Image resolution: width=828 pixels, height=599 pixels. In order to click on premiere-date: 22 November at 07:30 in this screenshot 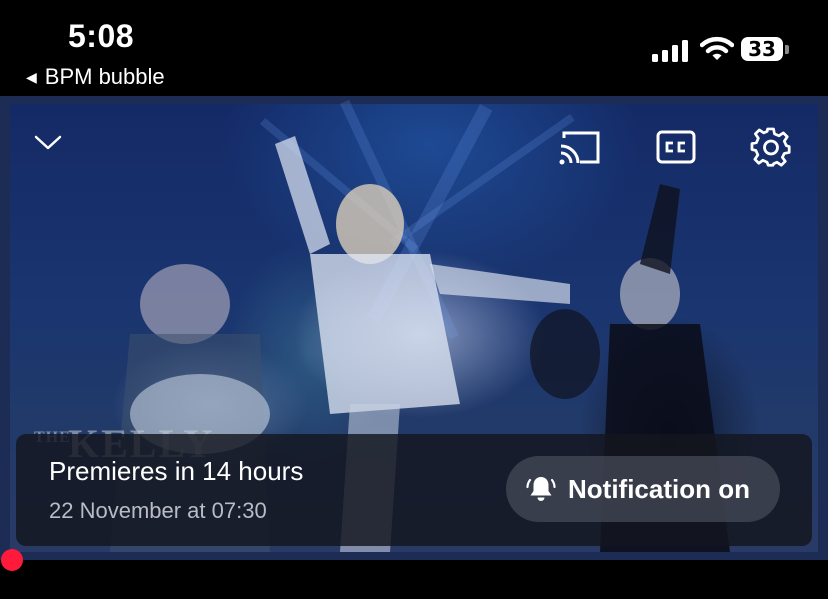, I will do `click(158, 510)`.